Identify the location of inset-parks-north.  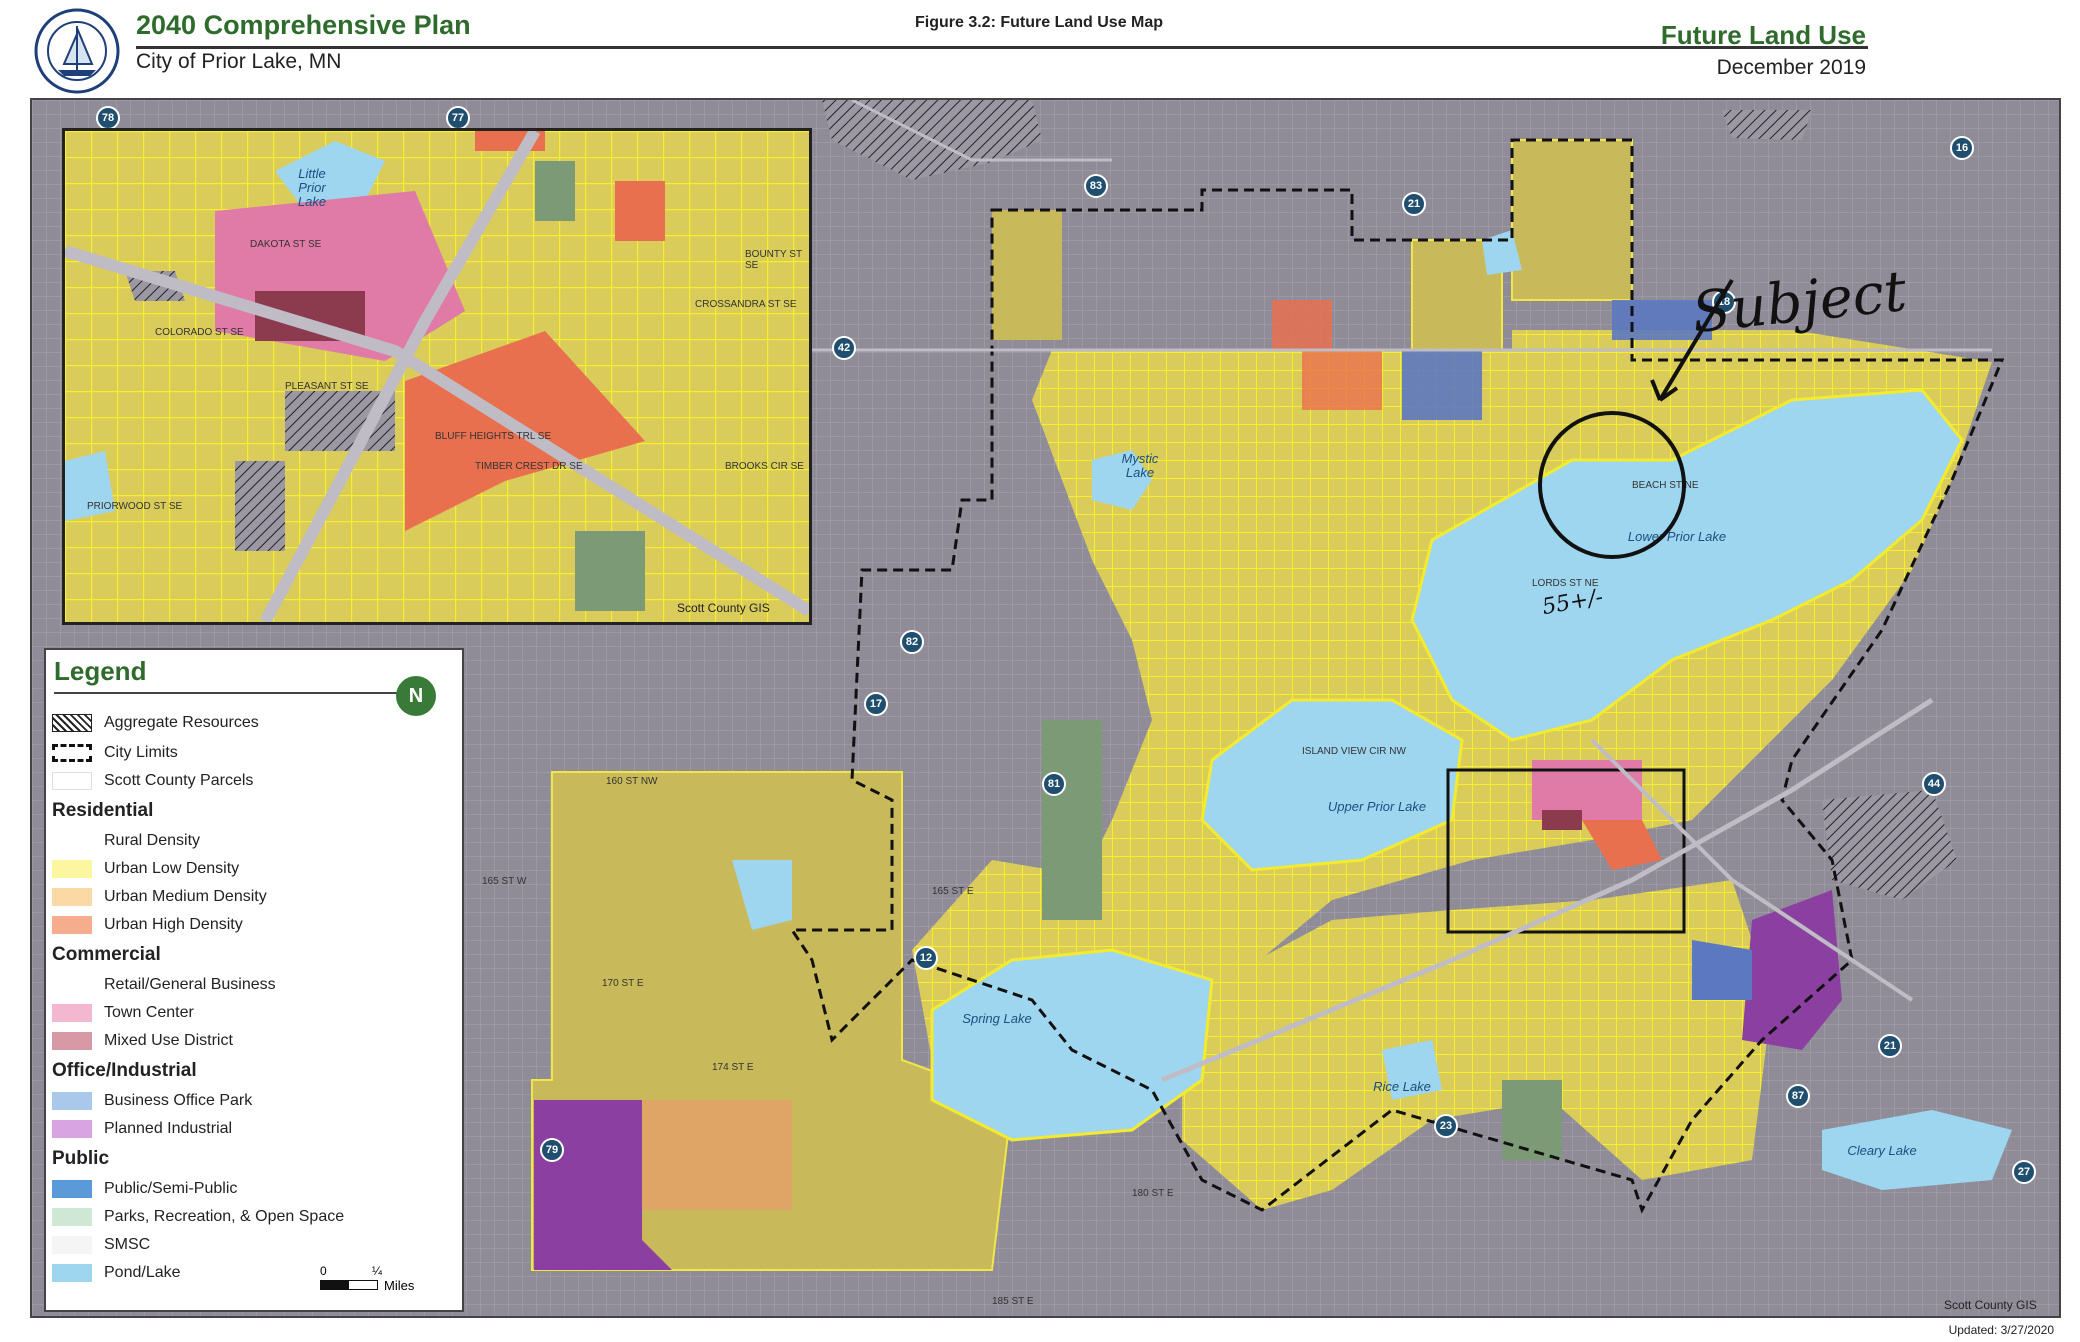
(555, 191).